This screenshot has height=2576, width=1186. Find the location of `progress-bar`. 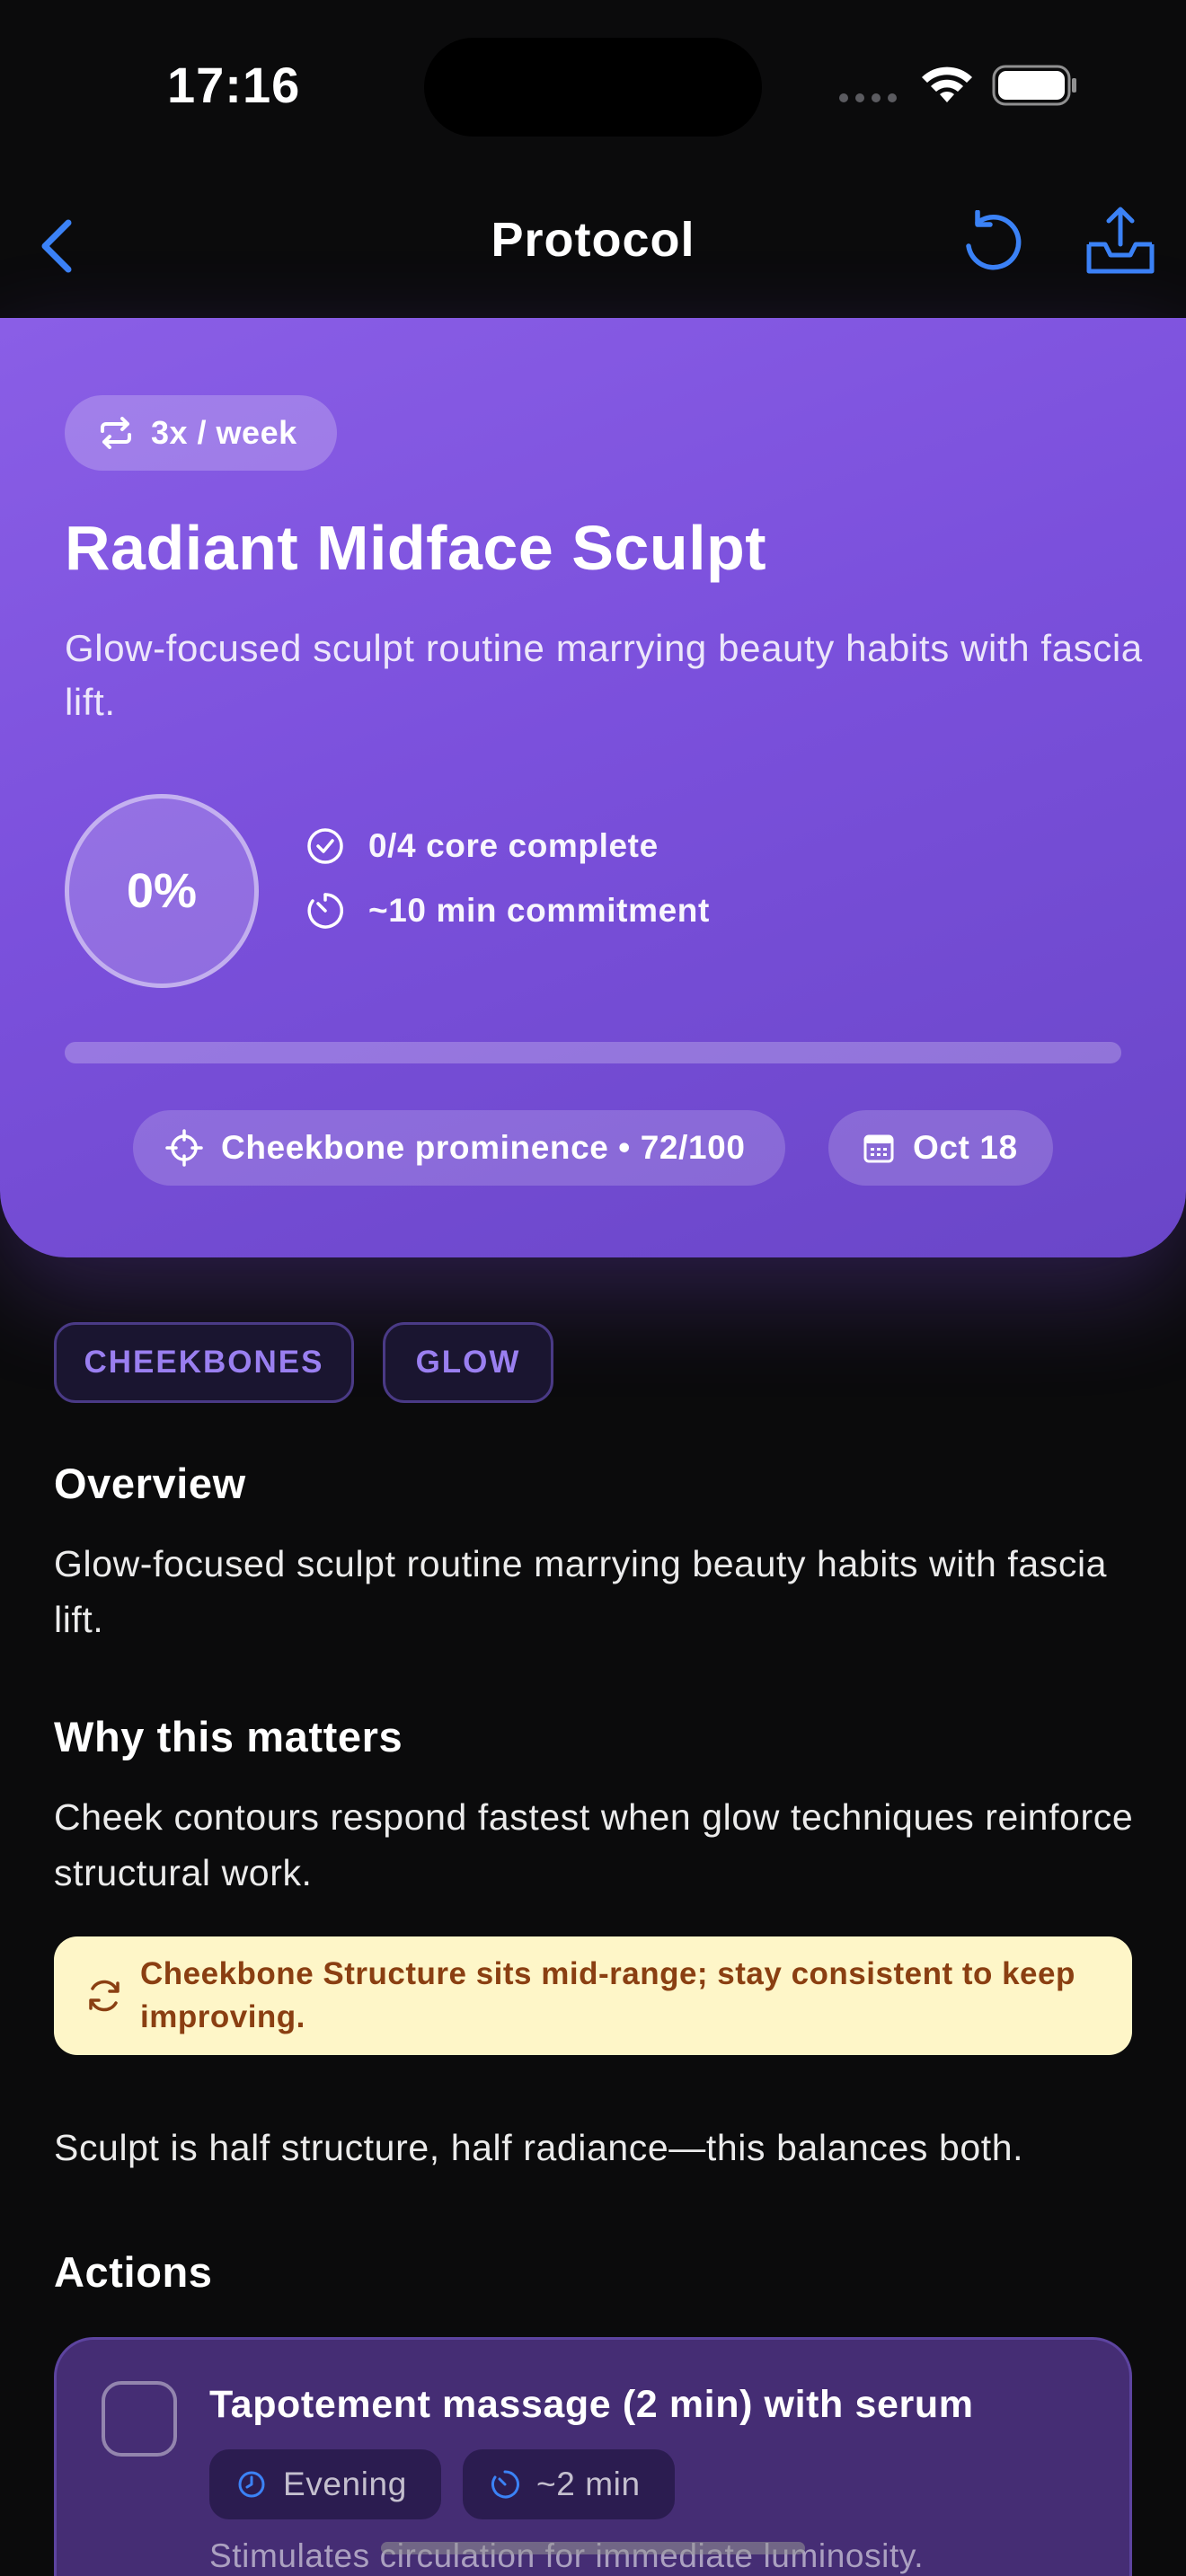

progress-bar is located at coordinates (593, 1052).